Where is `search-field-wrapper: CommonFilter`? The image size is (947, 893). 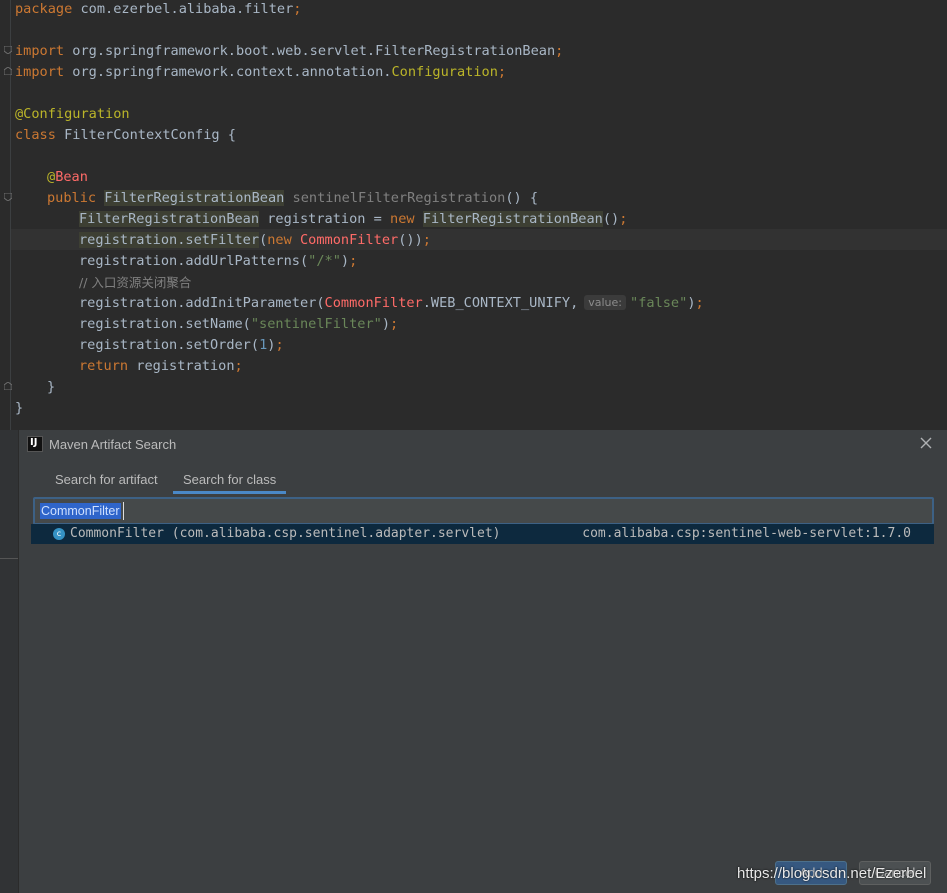
search-field-wrapper: CommonFilter is located at coordinates (483, 511).